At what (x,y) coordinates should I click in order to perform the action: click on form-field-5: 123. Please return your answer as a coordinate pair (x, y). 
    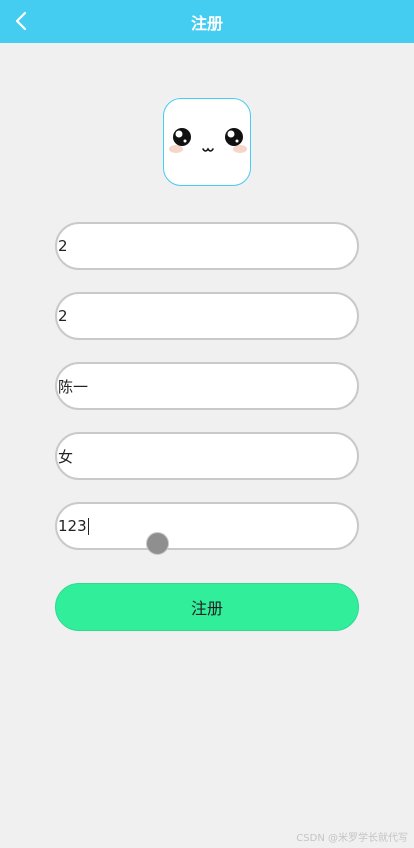
    Looking at the image, I should click on (207, 526).